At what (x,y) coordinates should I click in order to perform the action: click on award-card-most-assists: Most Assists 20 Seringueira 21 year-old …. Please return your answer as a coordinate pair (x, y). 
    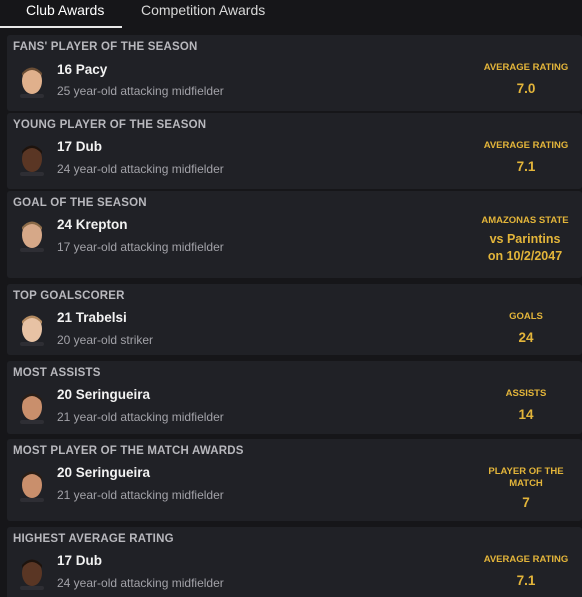
    Looking at the image, I should click on (294, 397).